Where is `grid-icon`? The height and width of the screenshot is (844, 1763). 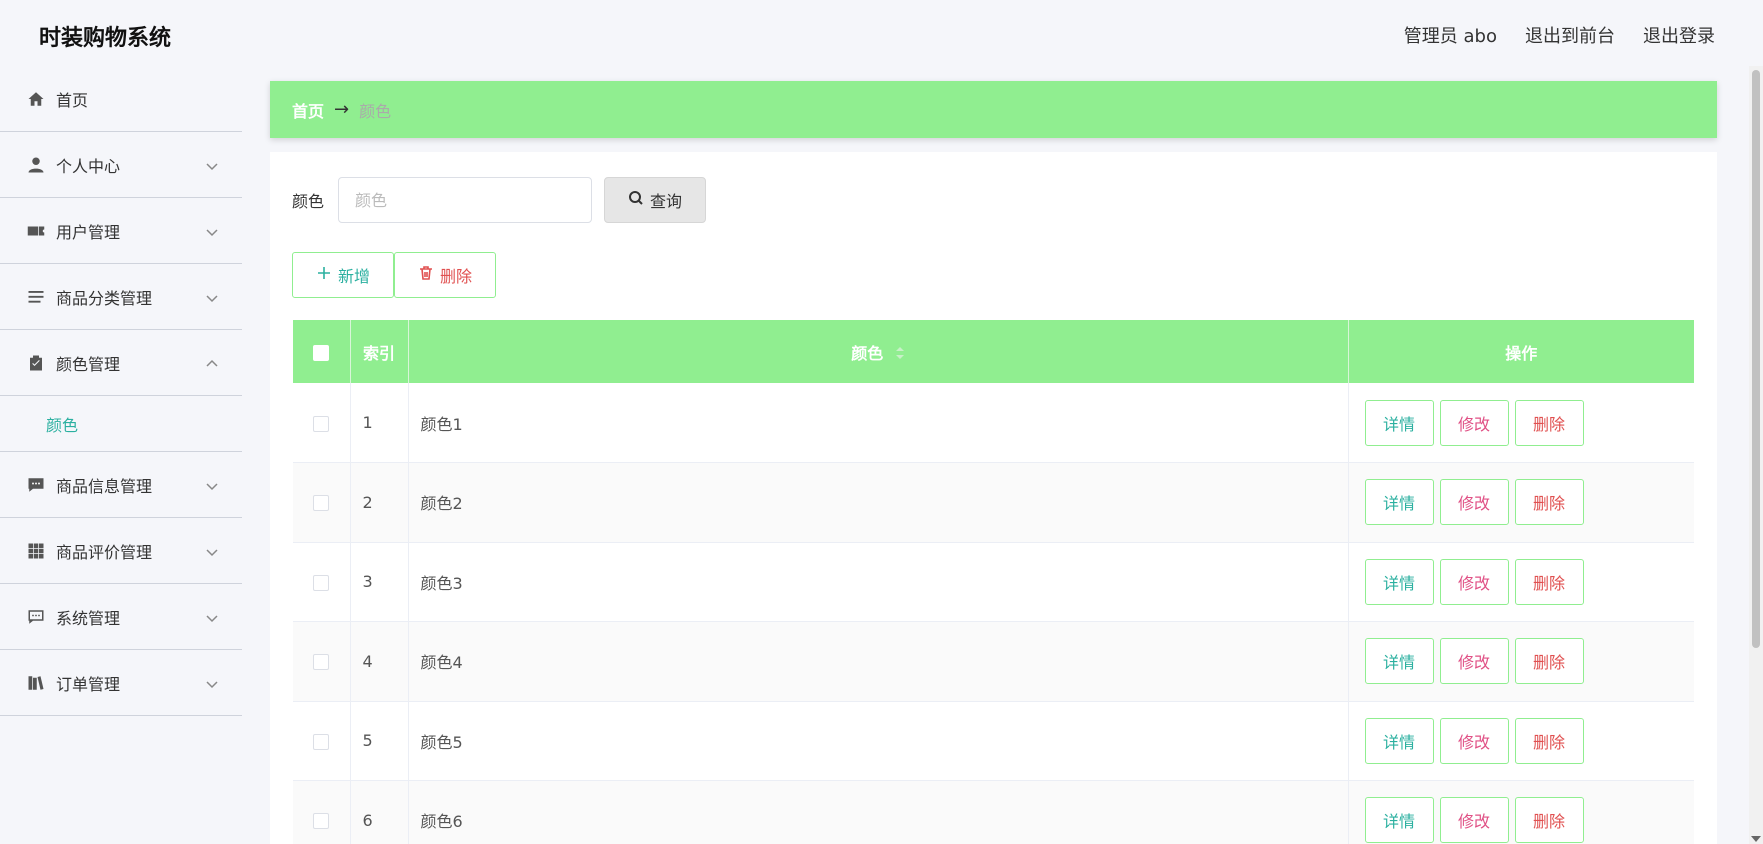 grid-icon is located at coordinates (36, 551).